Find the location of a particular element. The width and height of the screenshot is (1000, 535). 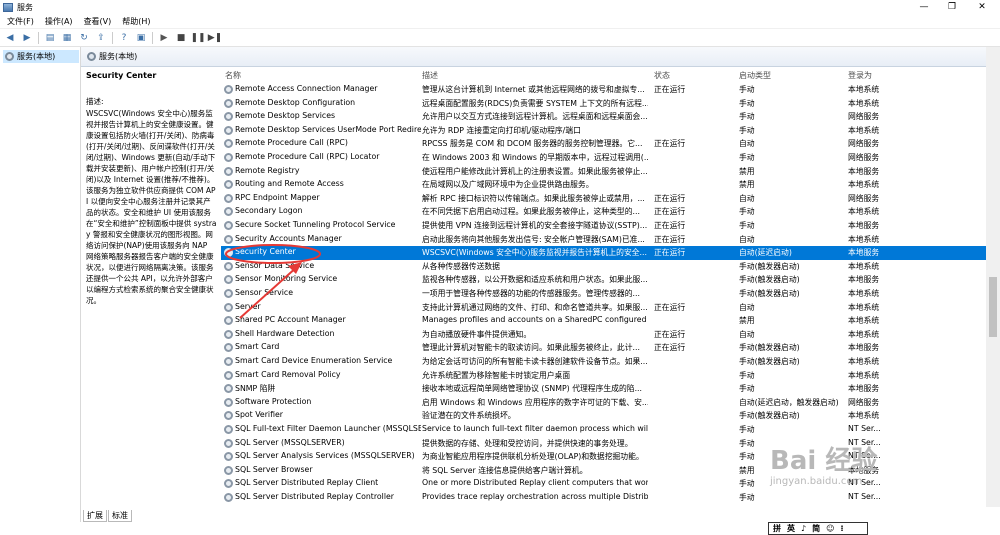

tree-node-label: 服务(本地) is located at coordinates (36, 56).